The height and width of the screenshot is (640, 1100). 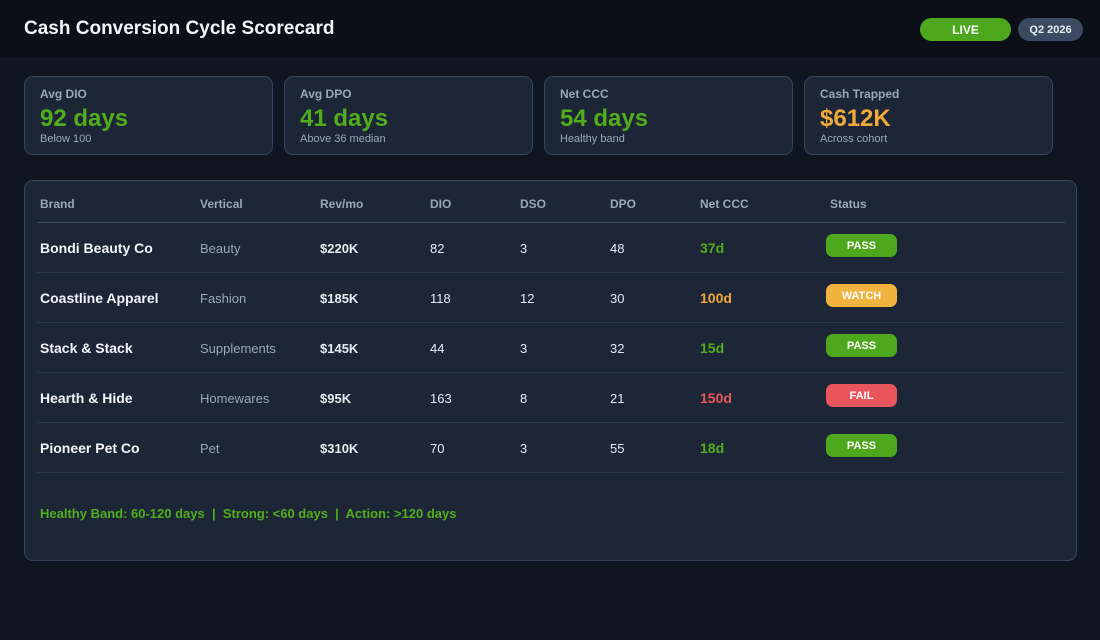 I want to click on period-badge: Q2 2026, so click(x=1050, y=29).